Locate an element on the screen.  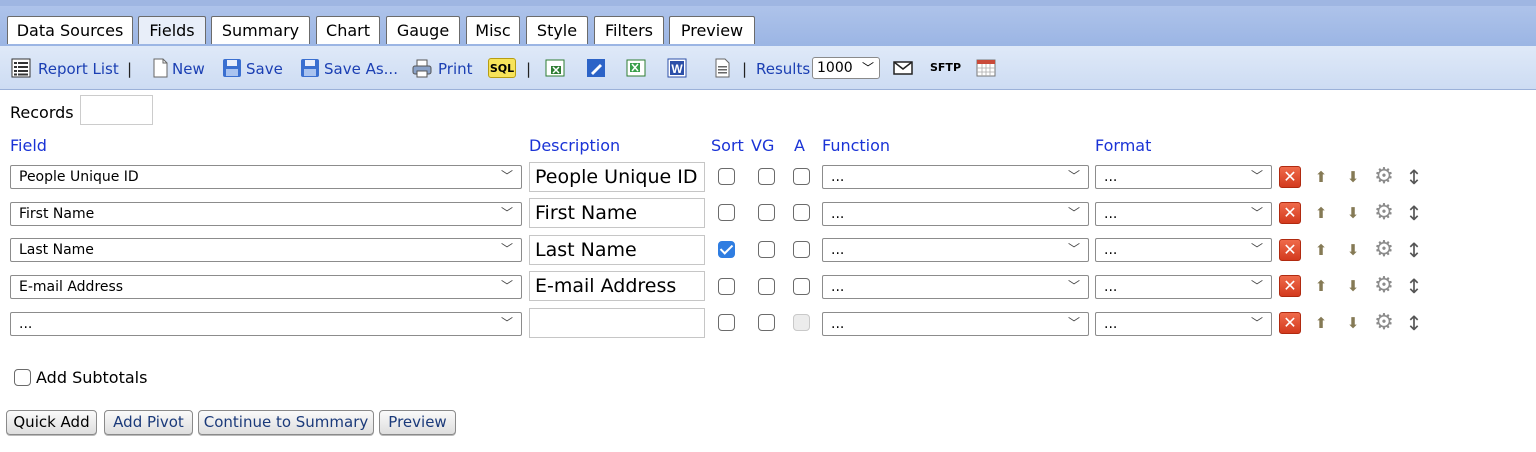
add-pivot-button: Add Pivot is located at coordinates (148, 422).